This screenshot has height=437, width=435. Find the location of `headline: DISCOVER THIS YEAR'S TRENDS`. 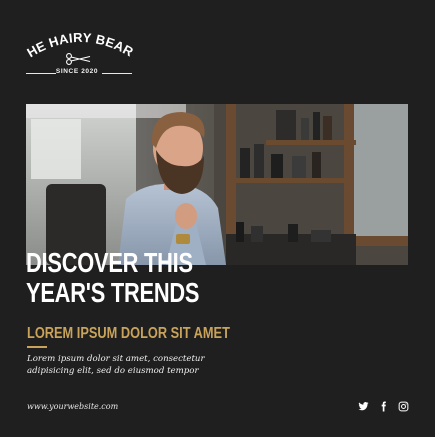

headline: DISCOVER THIS YEAR'S TRENDS is located at coordinates (127, 278).